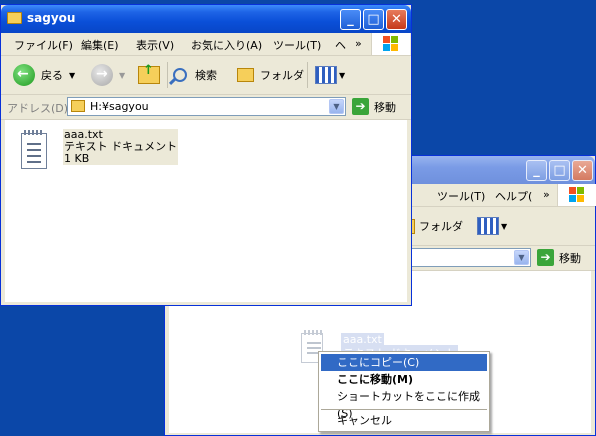  I want to click on search-label: 検索, so click(206, 75).